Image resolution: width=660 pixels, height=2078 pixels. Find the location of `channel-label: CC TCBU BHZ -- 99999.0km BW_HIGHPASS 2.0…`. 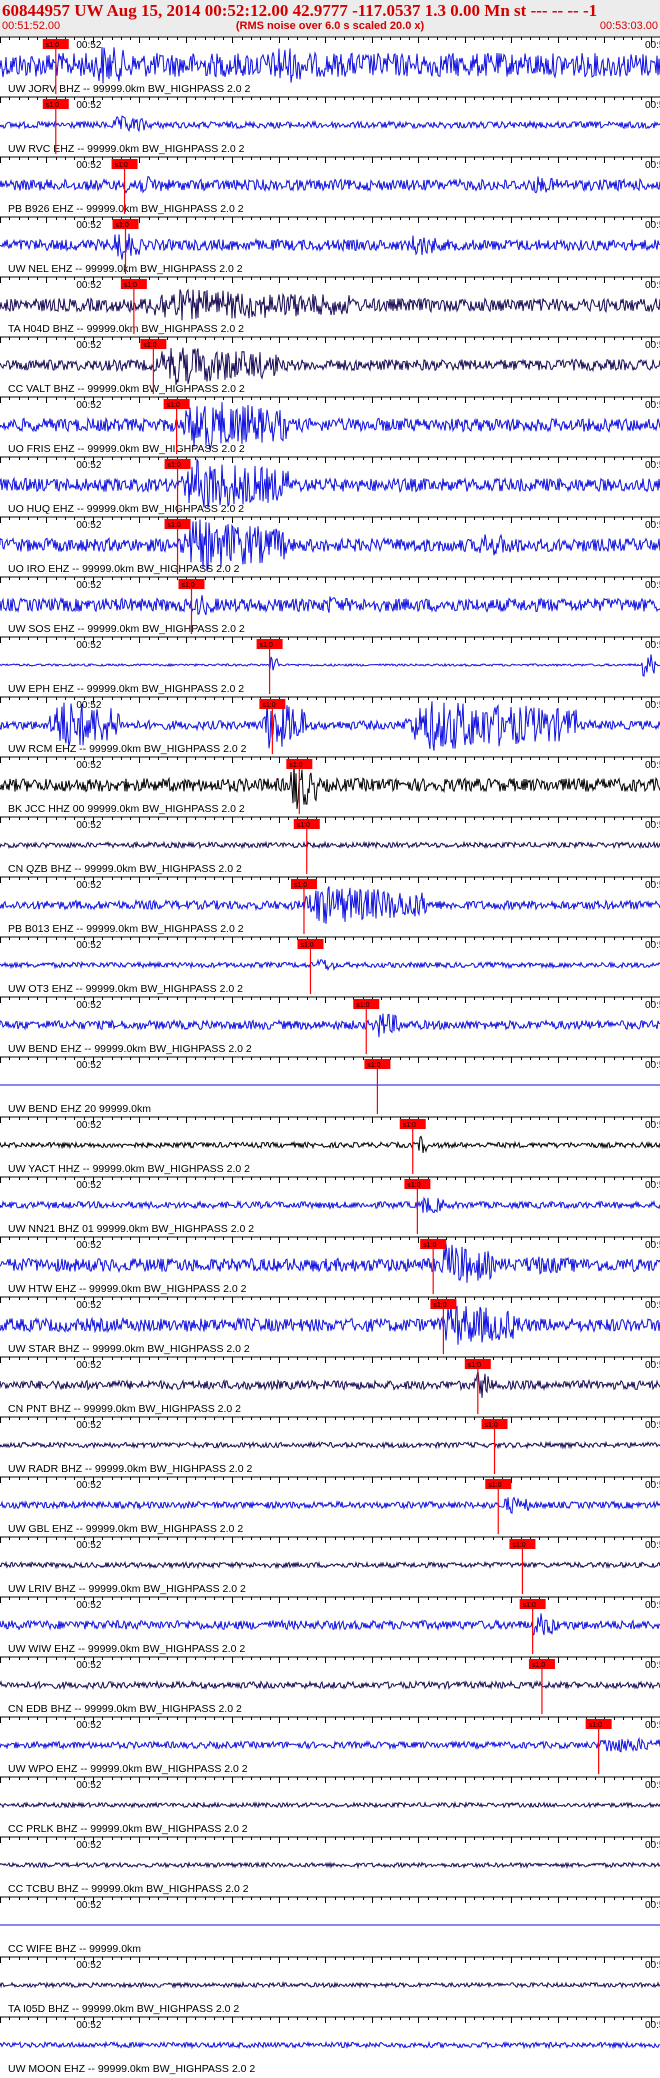

channel-label: CC TCBU BHZ -- 99999.0km BW_HIGHPASS 2.0… is located at coordinates (128, 1889).